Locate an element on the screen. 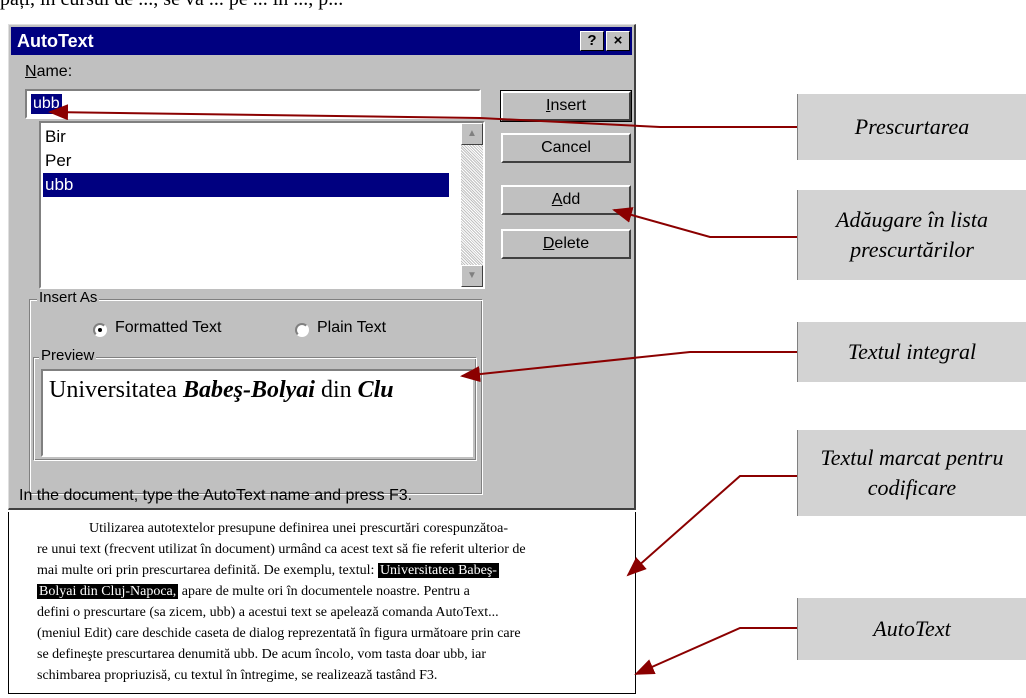  callout-prescurtarea: Prescurtarea is located at coordinates (911, 127).